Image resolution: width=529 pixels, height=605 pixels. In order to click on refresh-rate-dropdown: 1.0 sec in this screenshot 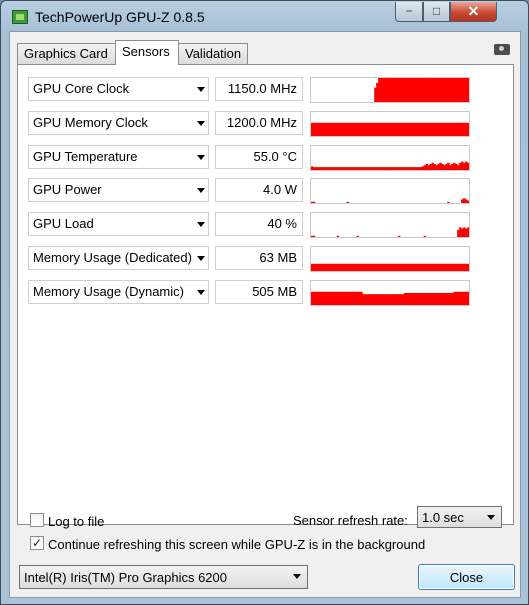, I will do `click(459, 517)`.